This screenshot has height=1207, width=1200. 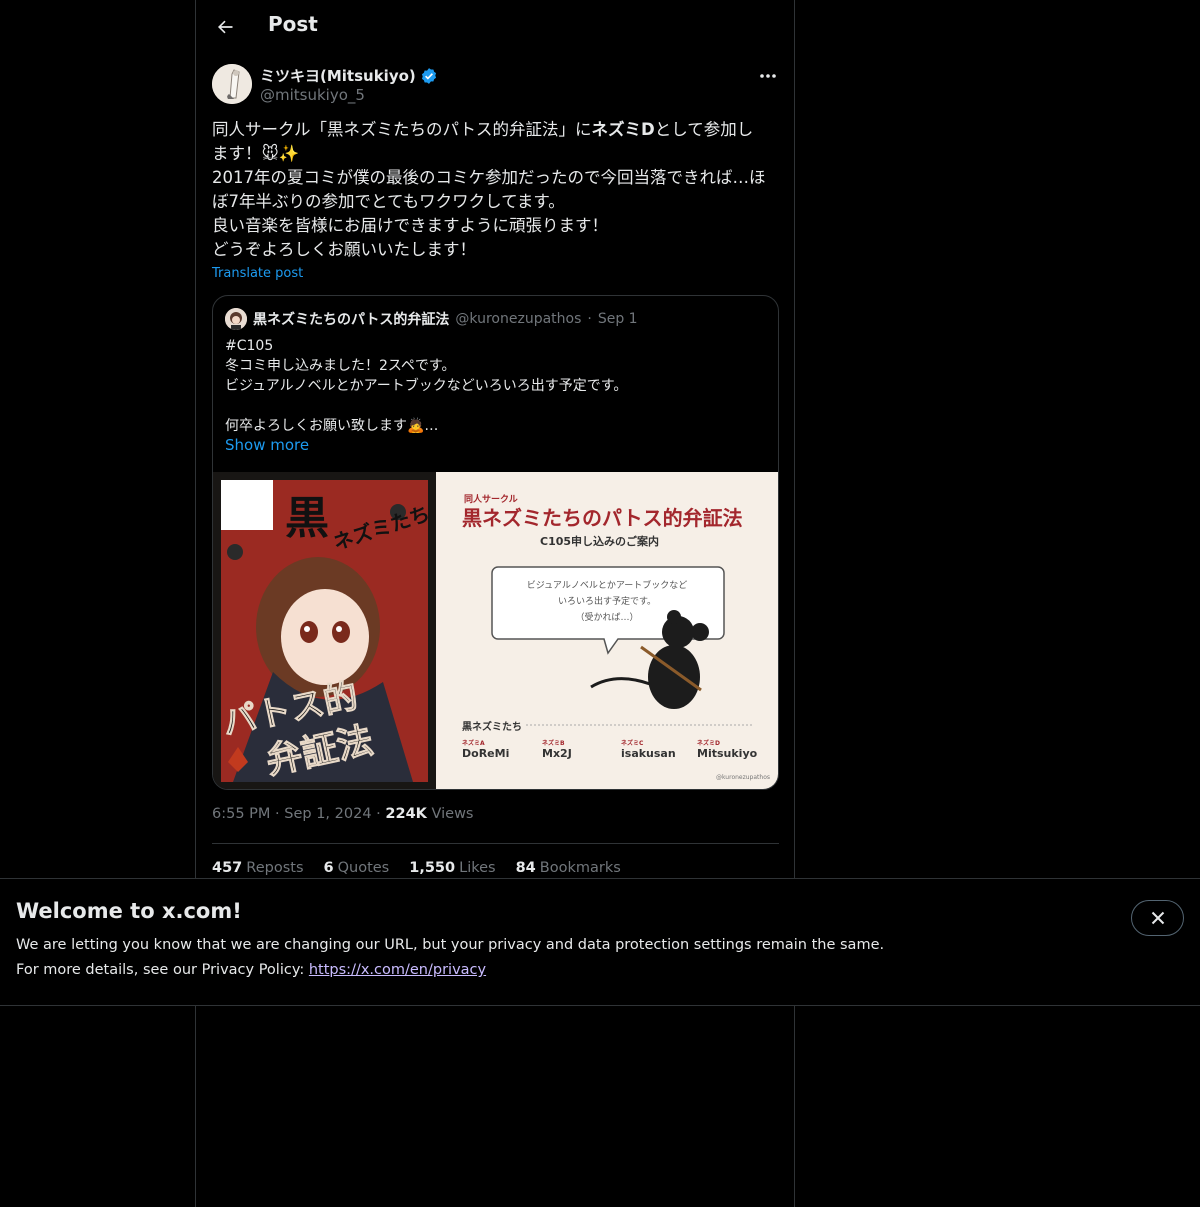 I want to click on post-text-line: 良い音楽を皆様にお届けできますように頑張ります！, so click(x=410, y=225).